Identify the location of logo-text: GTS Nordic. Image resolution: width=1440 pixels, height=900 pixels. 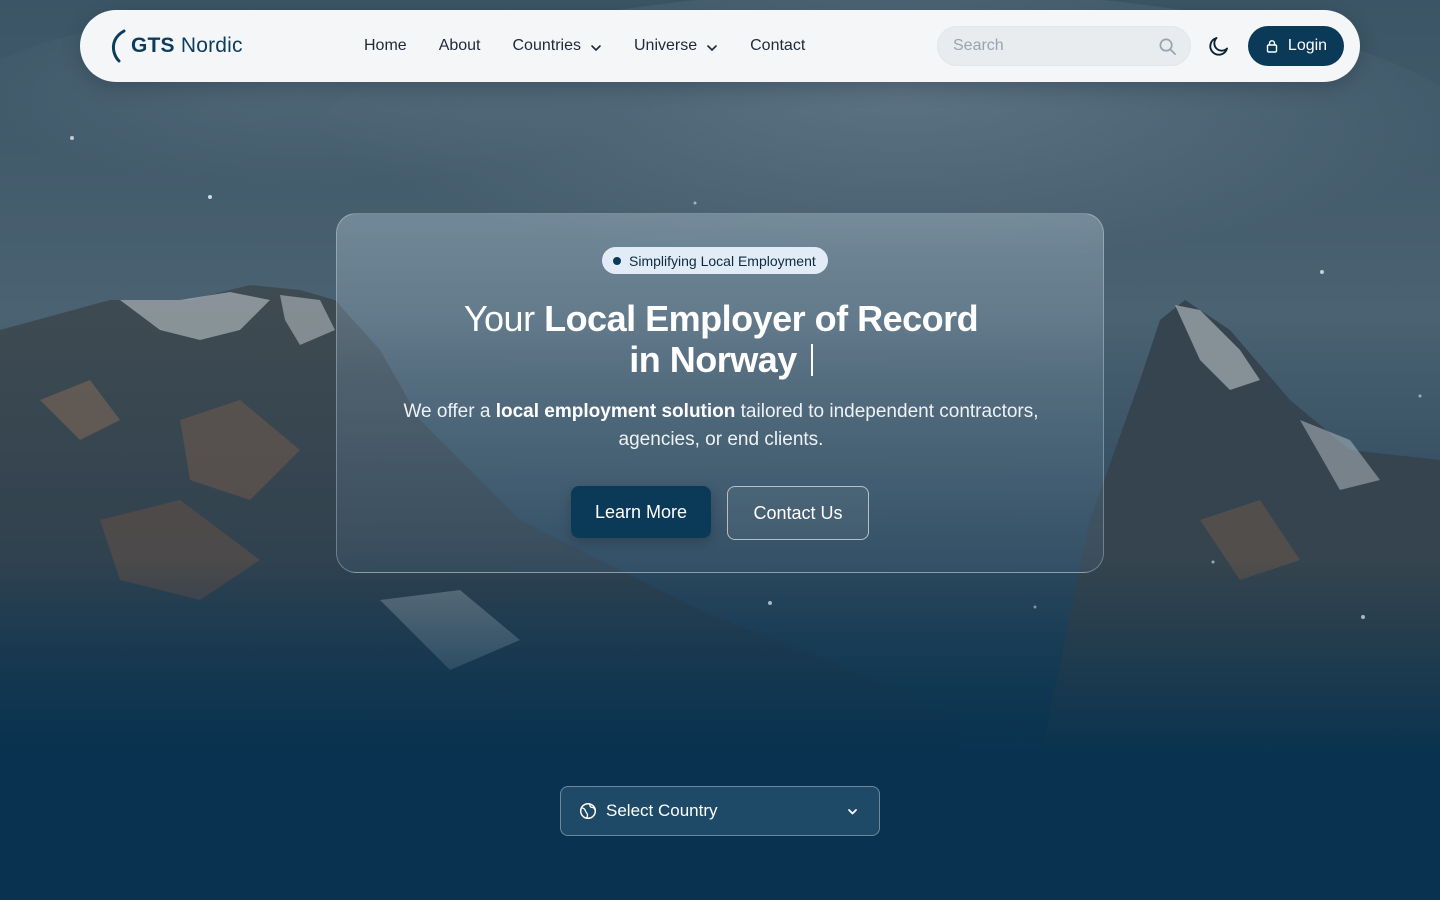
(187, 45).